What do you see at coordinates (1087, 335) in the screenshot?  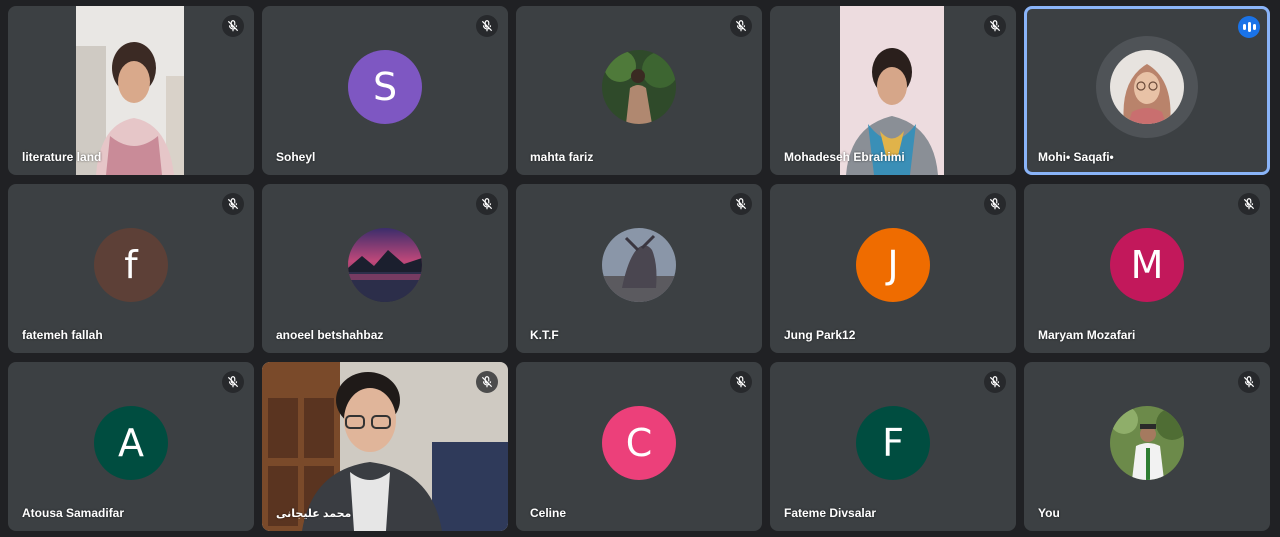 I see `participant-name: Maryam Mozafari` at bounding box center [1087, 335].